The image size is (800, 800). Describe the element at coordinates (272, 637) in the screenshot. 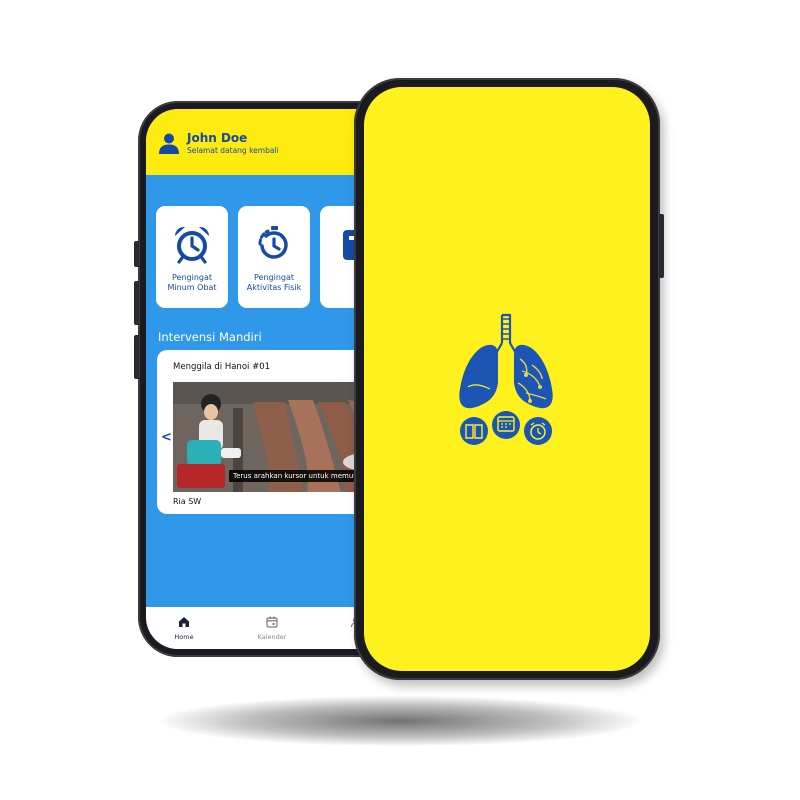

I see `nav-label: Kalender` at that location.